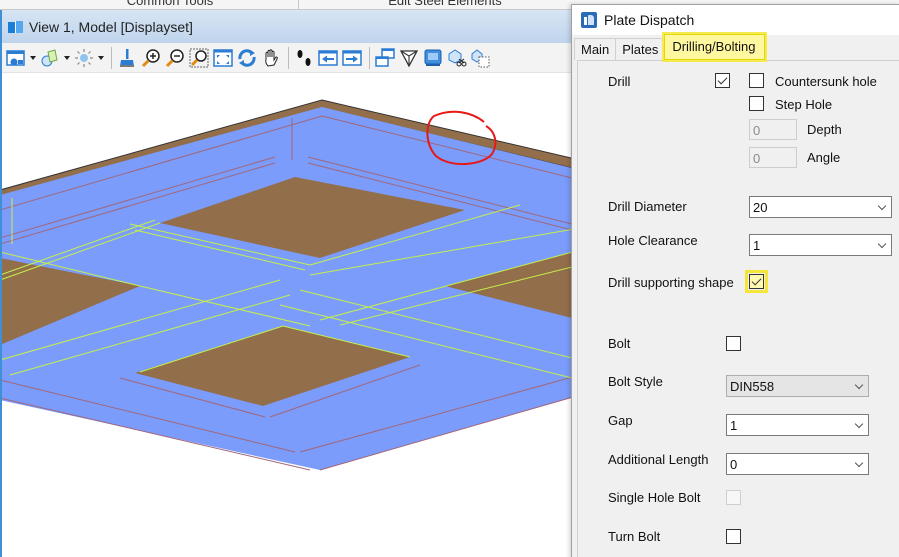 Image resolution: width=899 pixels, height=557 pixels. What do you see at coordinates (170, 4) in the screenshot?
I see `ribbon-group-common-tools: Common Tools` at bounding box center [170, 4].